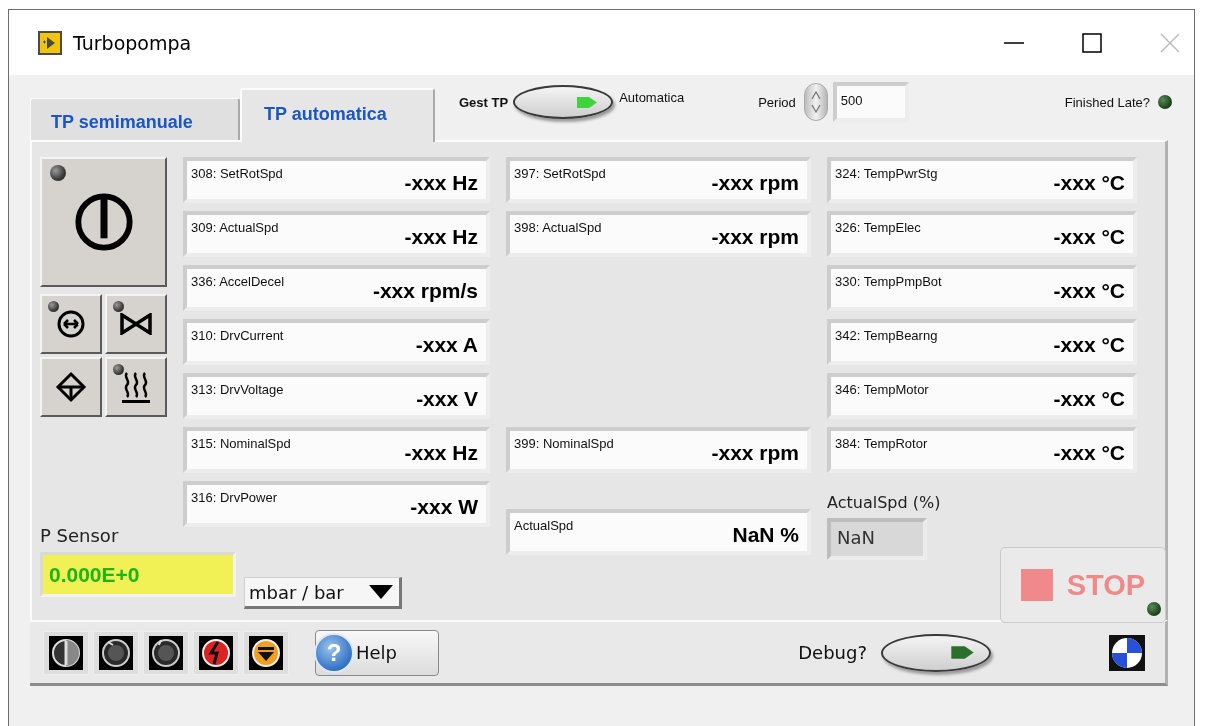 Image resolution: width=1212 pixels, height=726 pixels. Describe the element at coordinates (1107, 102) in the screenshot. I see `finished-late-label: Finished Late?` at that location.